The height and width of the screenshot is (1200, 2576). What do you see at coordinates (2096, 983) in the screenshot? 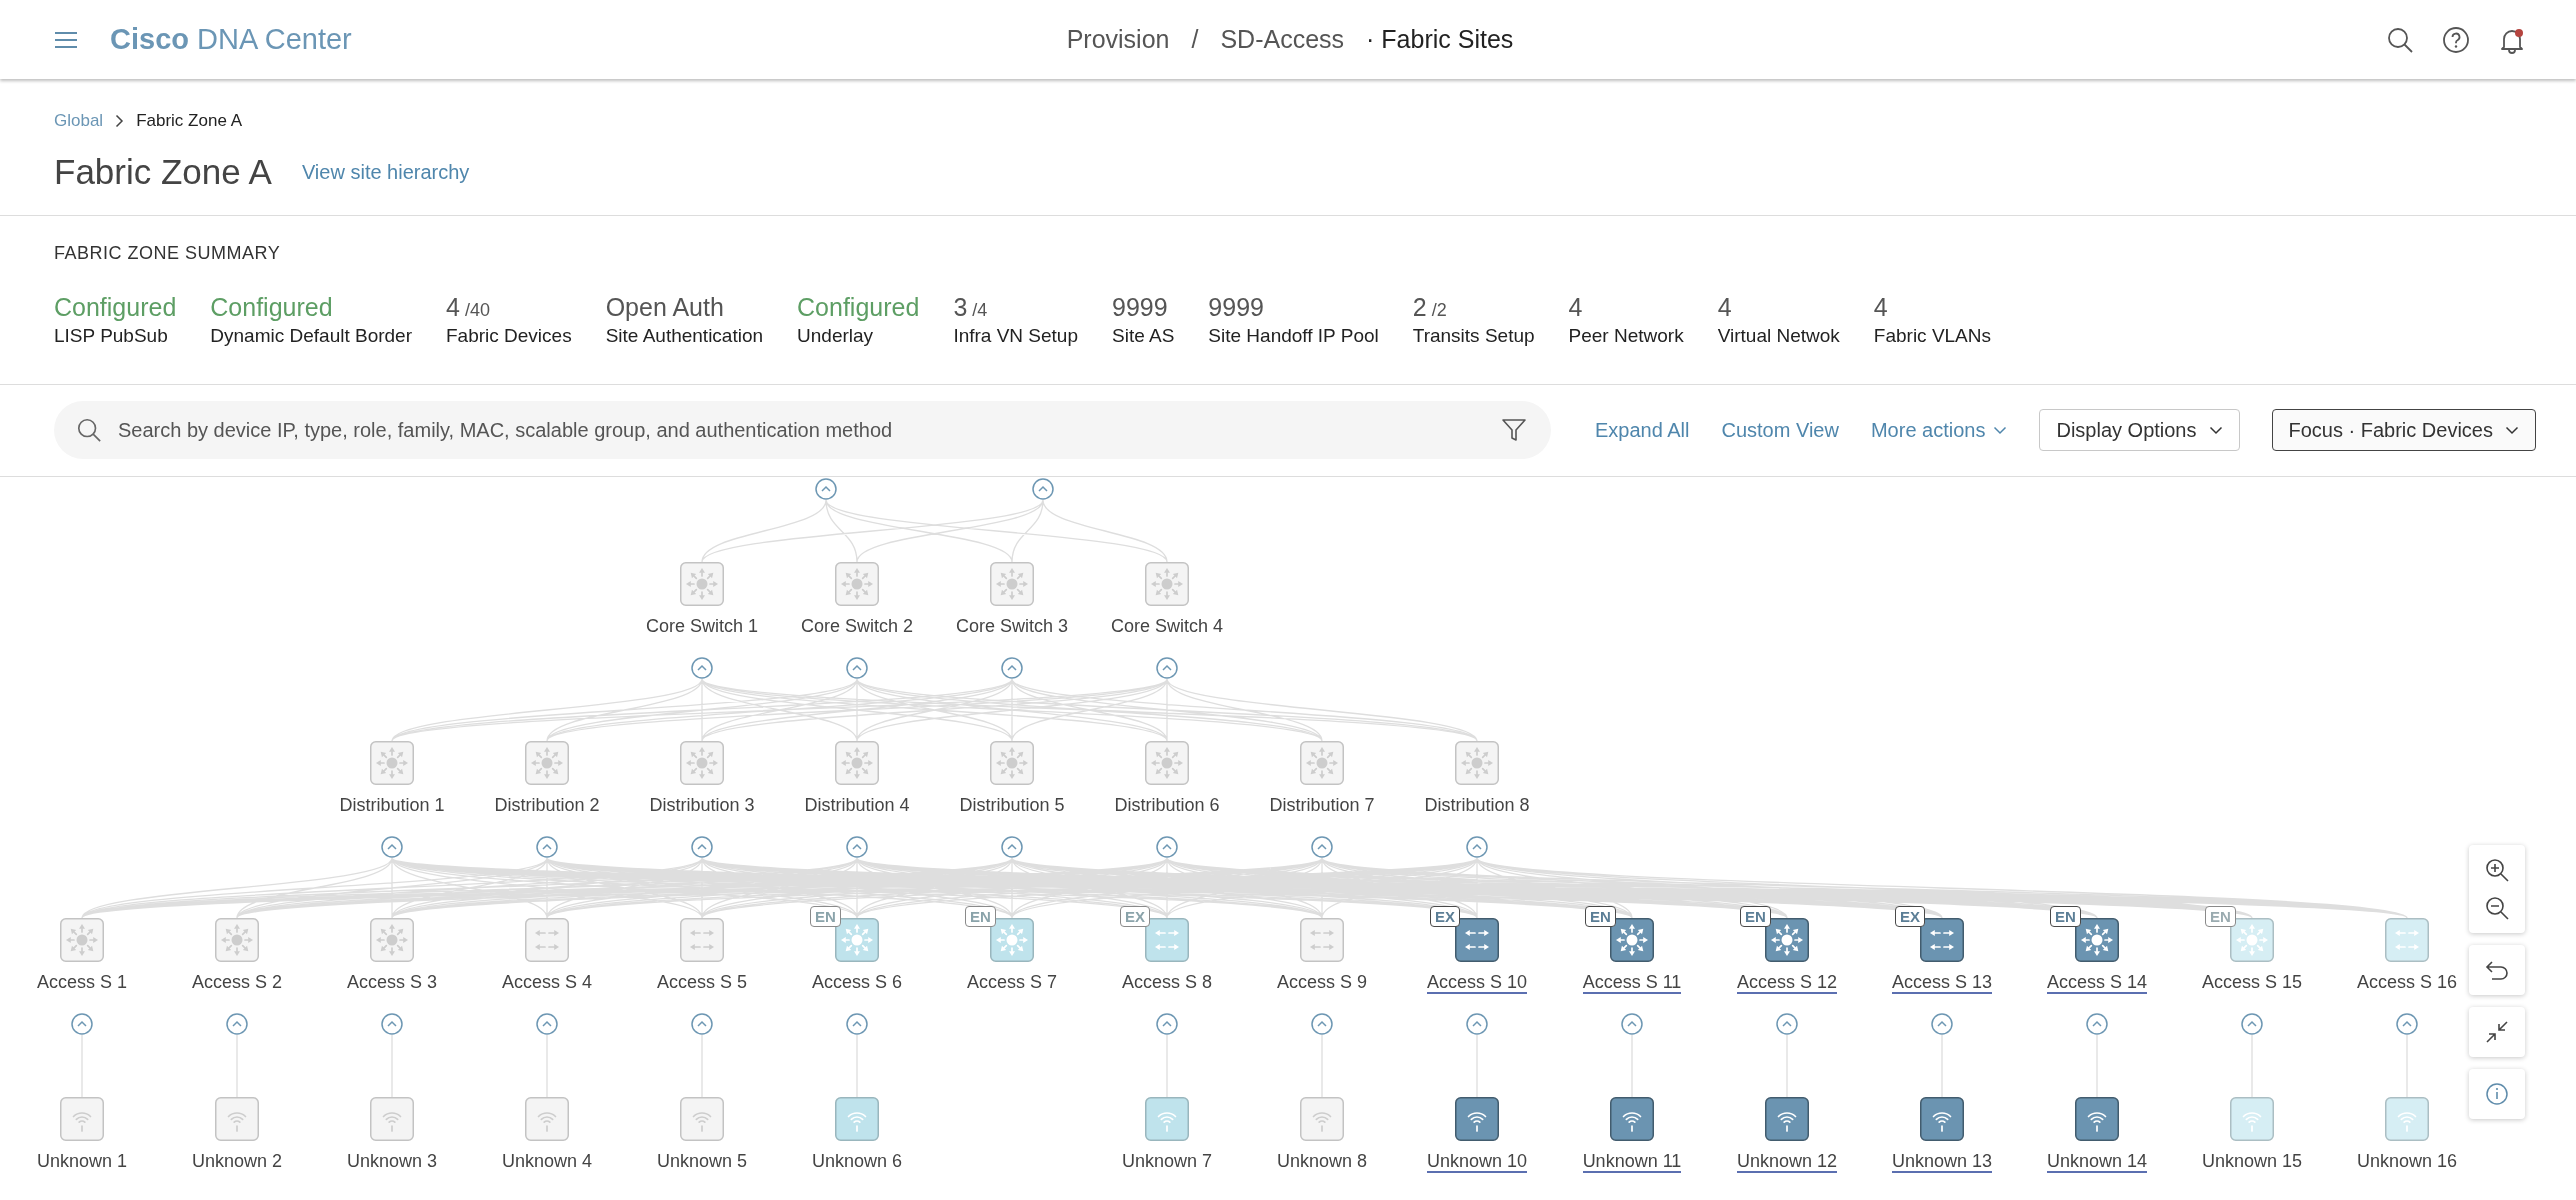
I see `node-label: Access S 14` at bounding box center [2096, 983].